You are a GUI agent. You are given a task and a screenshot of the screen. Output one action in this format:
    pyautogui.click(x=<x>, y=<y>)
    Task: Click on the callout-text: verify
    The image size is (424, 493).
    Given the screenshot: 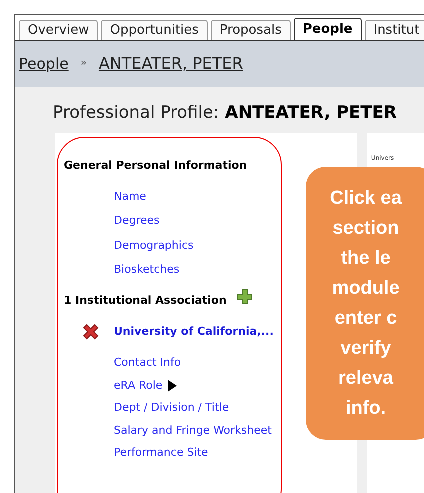 What is the action you would take?
    pyautogui.click(x=366, y=348)
    